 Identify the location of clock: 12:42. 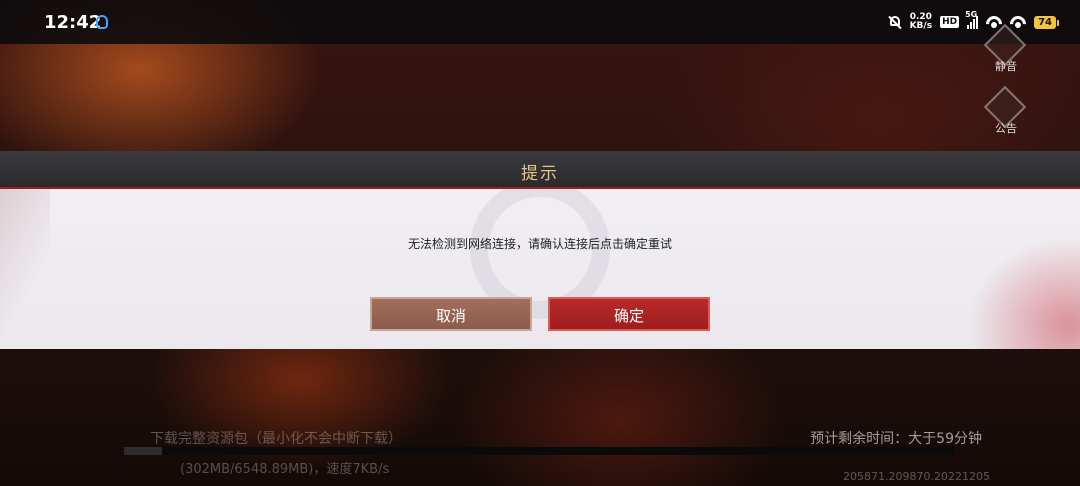
(73, 22).